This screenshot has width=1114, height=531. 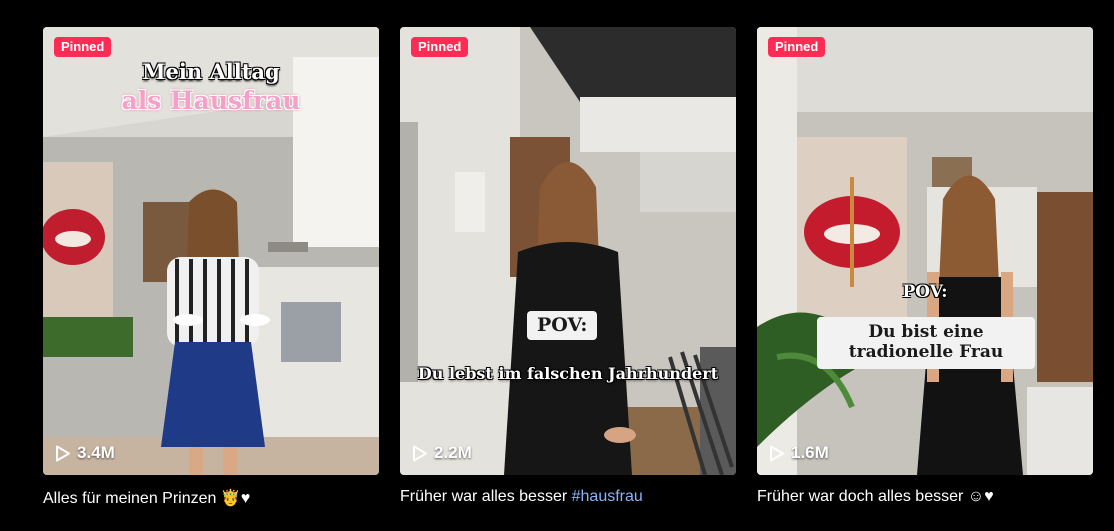 I want to click on video-caption: Früher war alles besser #hausfrau, so click(x=568, y=497).